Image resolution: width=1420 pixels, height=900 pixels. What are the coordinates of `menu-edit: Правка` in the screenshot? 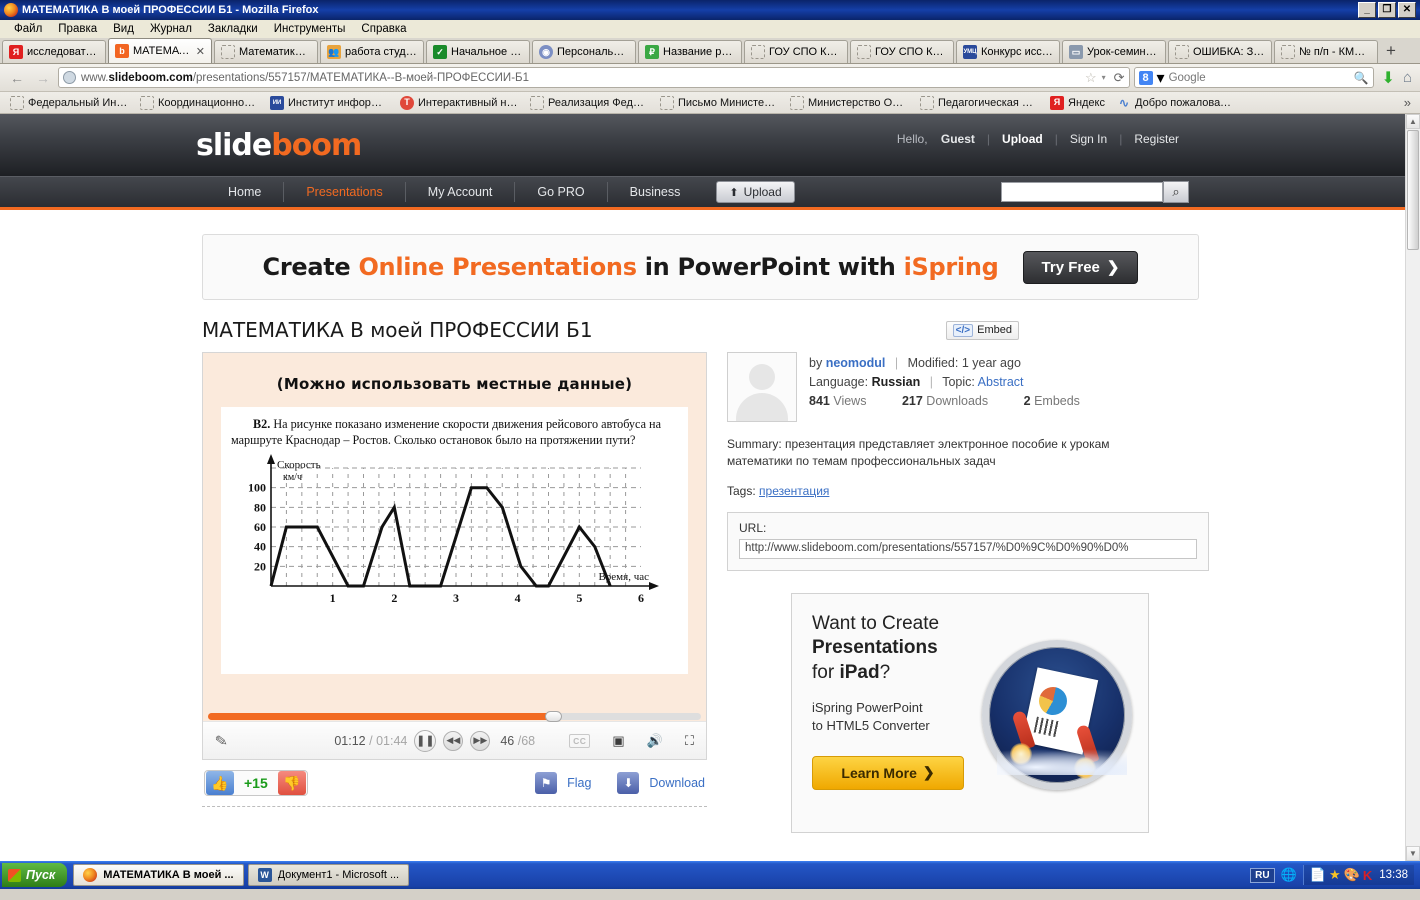 It's located at (77, 29).